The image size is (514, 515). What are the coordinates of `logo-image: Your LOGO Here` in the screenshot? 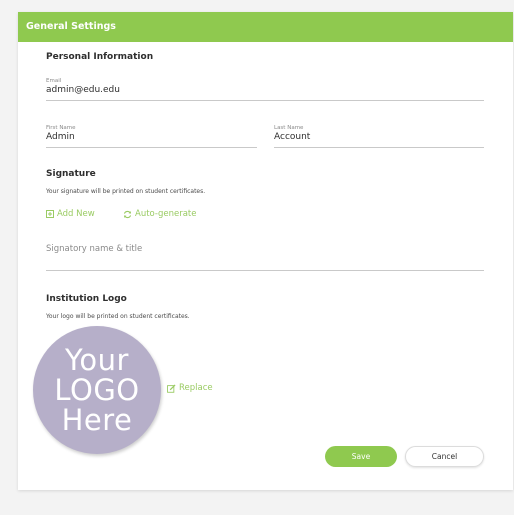 It's located at (97, 390).